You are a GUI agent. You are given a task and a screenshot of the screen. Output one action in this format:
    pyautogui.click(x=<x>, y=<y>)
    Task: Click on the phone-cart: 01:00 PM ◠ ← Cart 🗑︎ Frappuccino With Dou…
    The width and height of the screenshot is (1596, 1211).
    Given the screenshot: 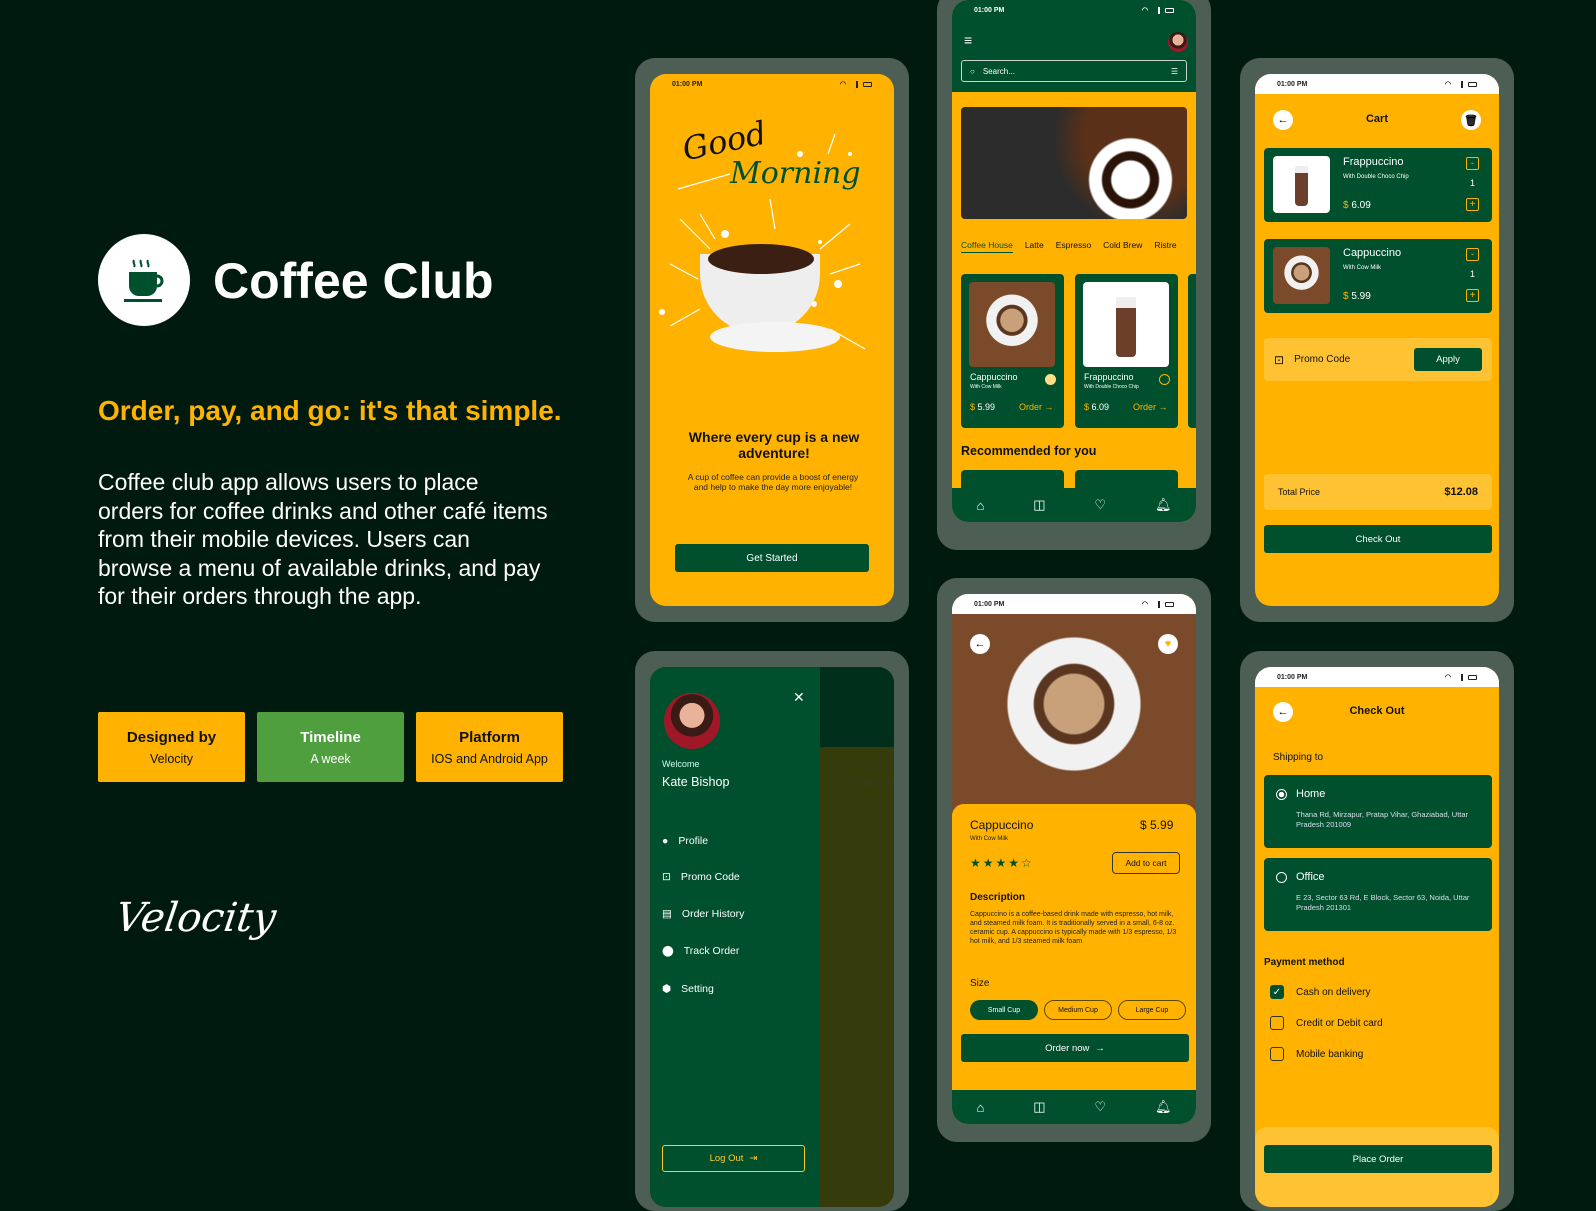 What is the action you would take?
    pyautogui.click(x=1377, y=340)
    